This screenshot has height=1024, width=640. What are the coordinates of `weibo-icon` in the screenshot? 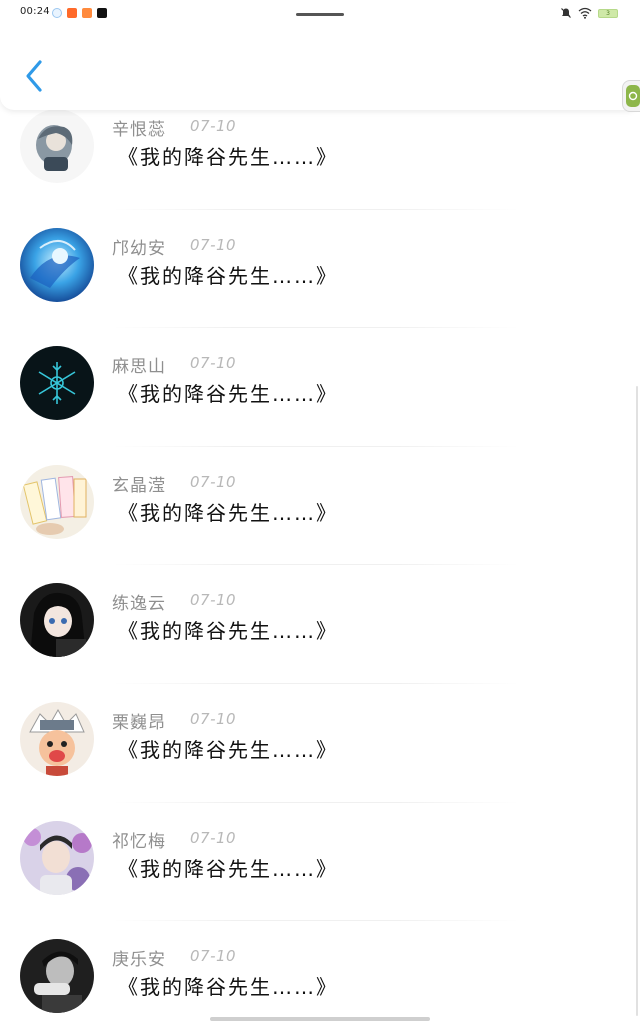 It's located at (72, 13).